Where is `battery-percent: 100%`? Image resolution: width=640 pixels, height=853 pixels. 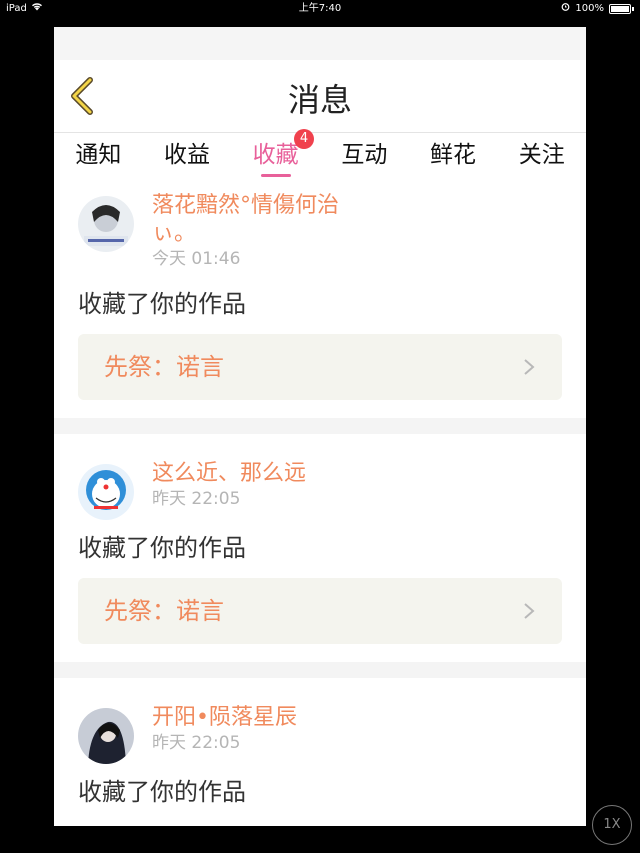 battery-percent: 100% is located at coordinates (589, 8).